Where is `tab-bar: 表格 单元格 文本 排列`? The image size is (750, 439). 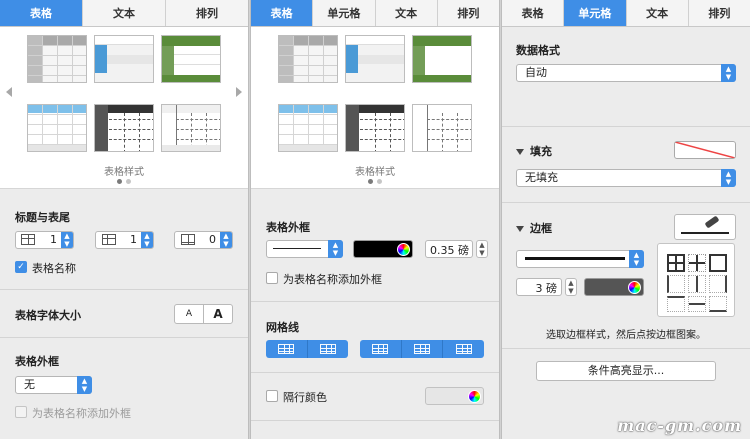
tab-bar: 表格 单元格 文本 排列 is located at coordinates (626, 13).